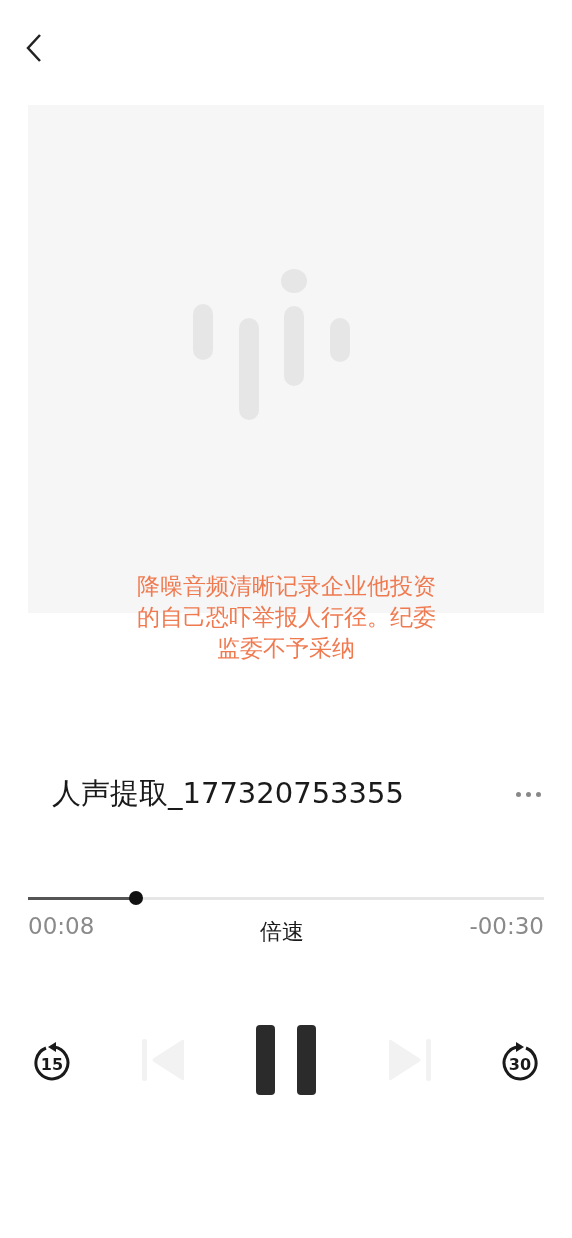  I want to click on forward-circle-icon, so click(520, 1060).